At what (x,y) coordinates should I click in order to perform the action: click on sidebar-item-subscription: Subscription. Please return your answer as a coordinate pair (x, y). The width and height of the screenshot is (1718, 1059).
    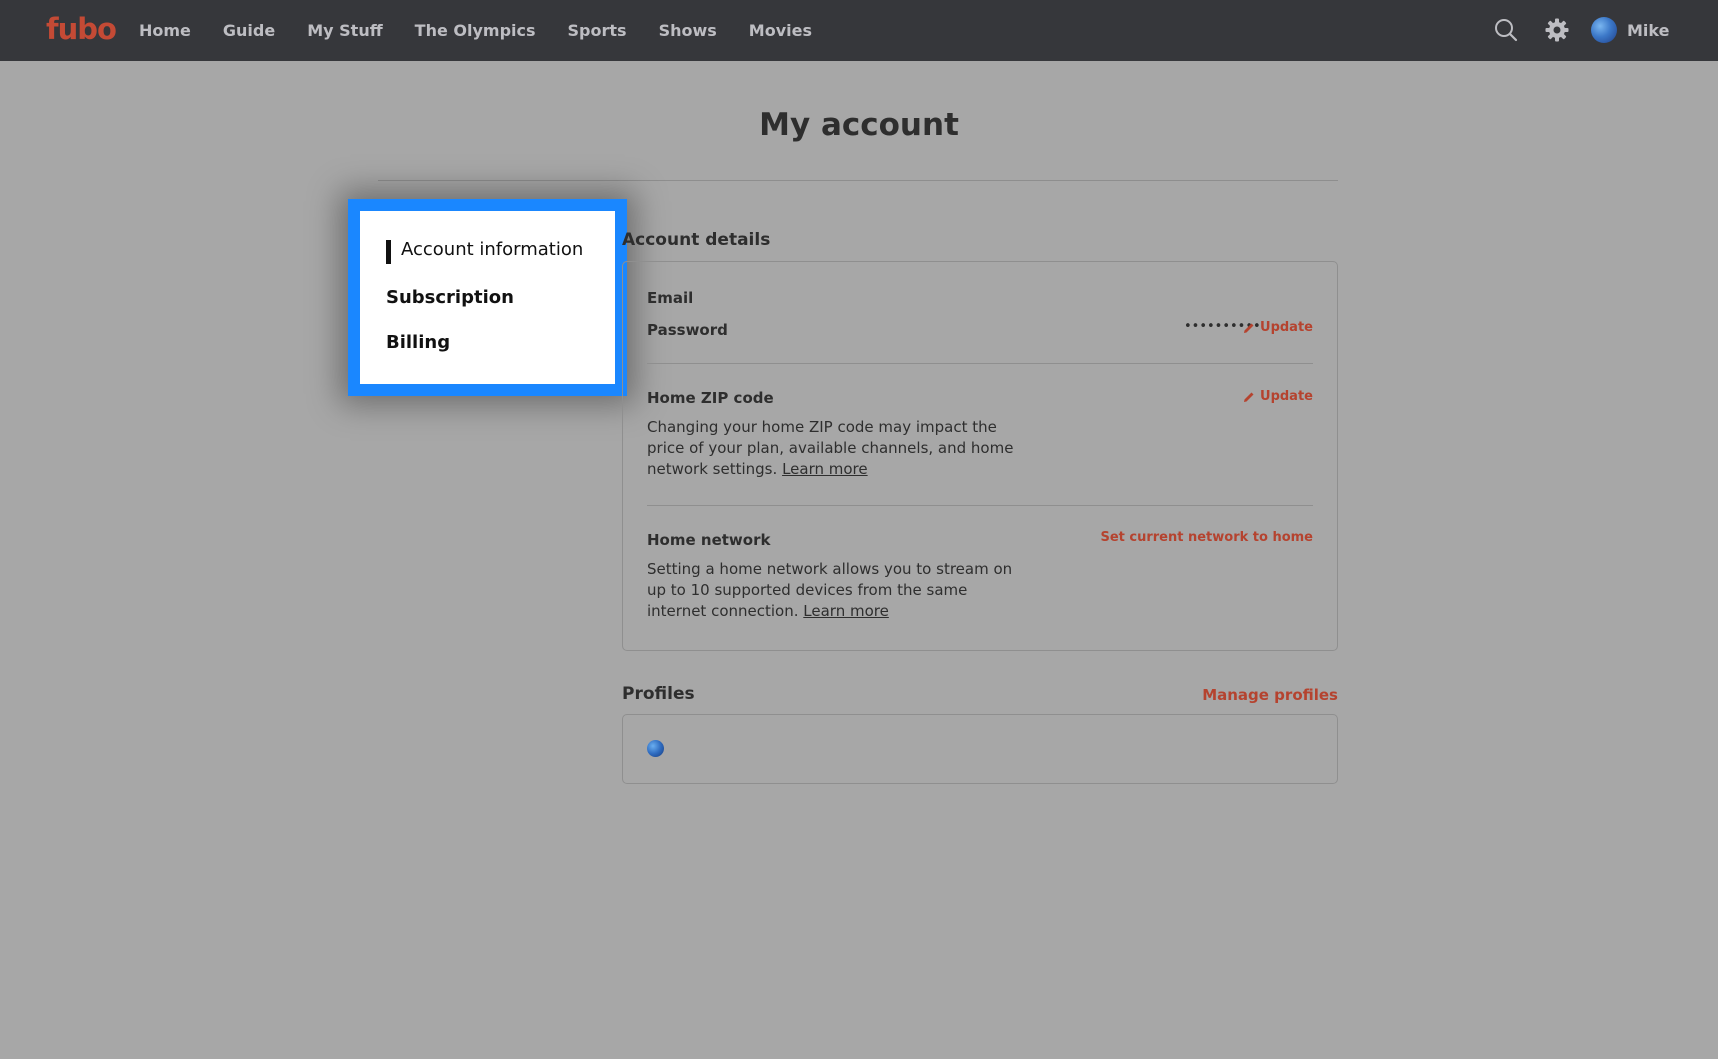
    Looking at the image, I should click on (450, 297).